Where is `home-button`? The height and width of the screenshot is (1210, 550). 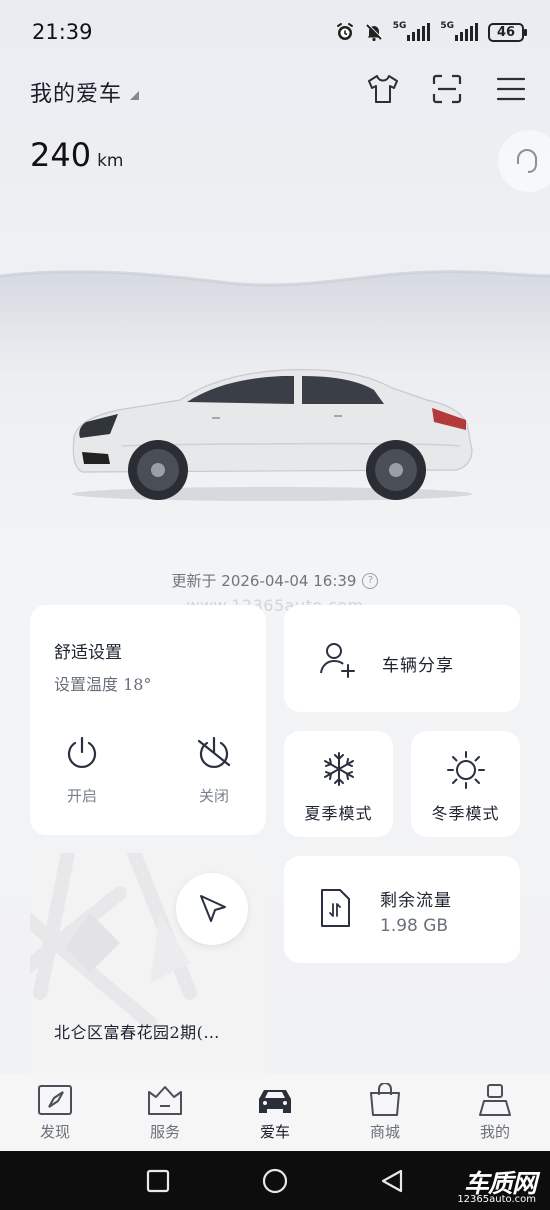 home-button is located at coordinates (275, 1181).